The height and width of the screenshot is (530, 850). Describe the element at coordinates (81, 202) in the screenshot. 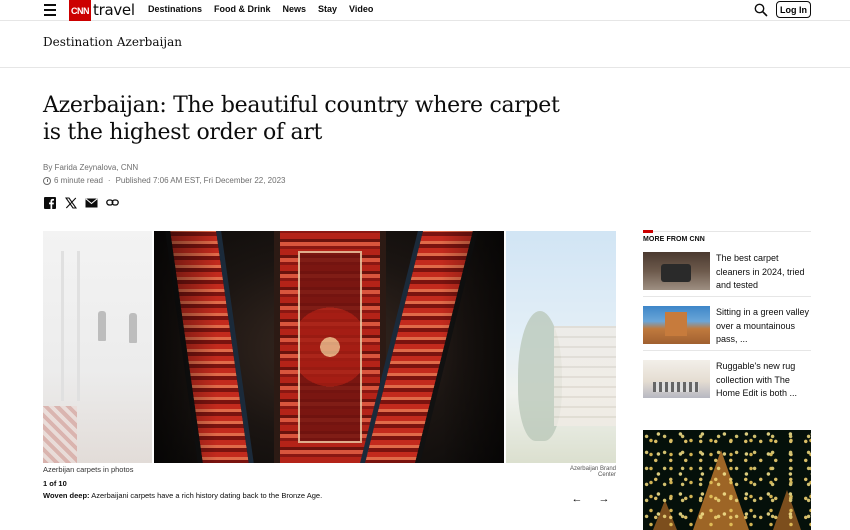

I see `share-bar` at that location.